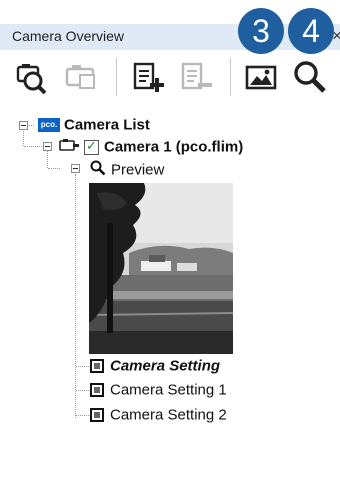  I want to click on preview-label: Preview, so click(138, 170).